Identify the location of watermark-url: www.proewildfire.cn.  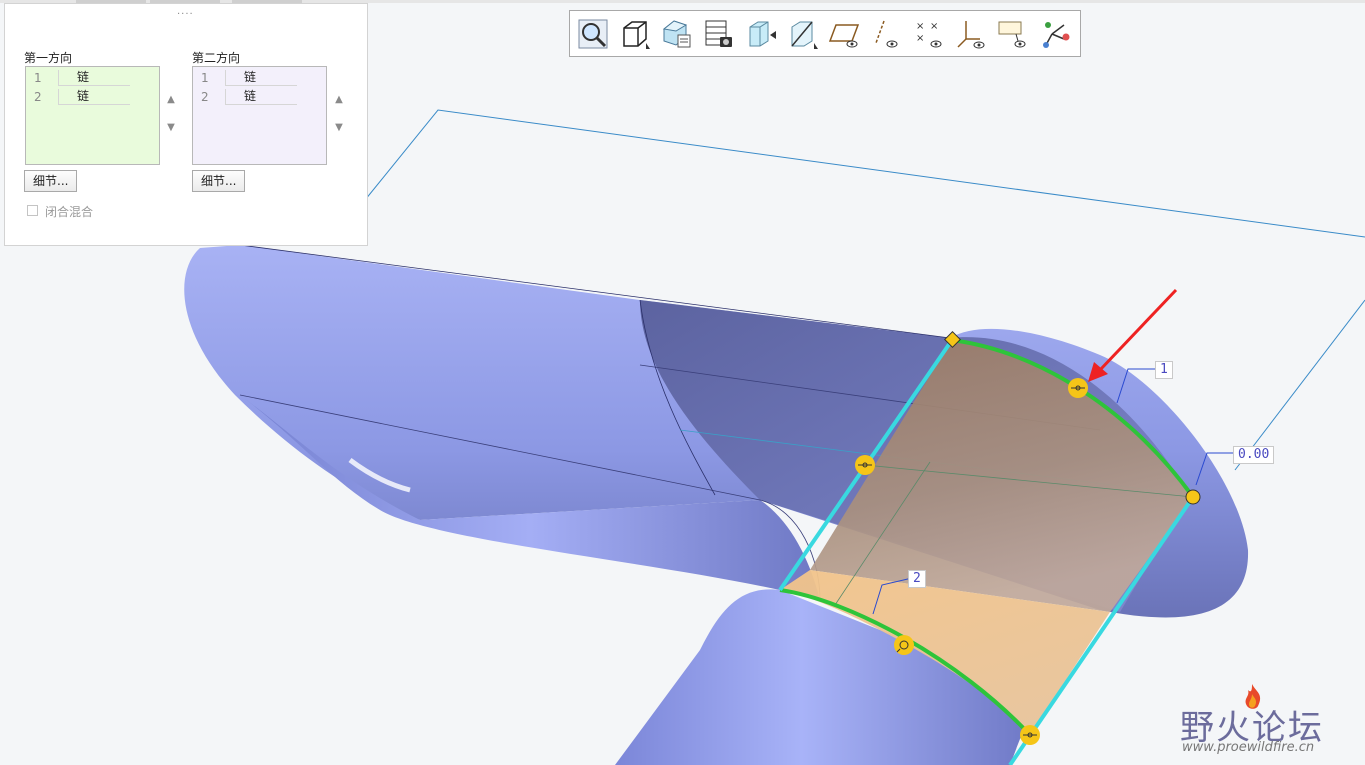
(1248, 747).